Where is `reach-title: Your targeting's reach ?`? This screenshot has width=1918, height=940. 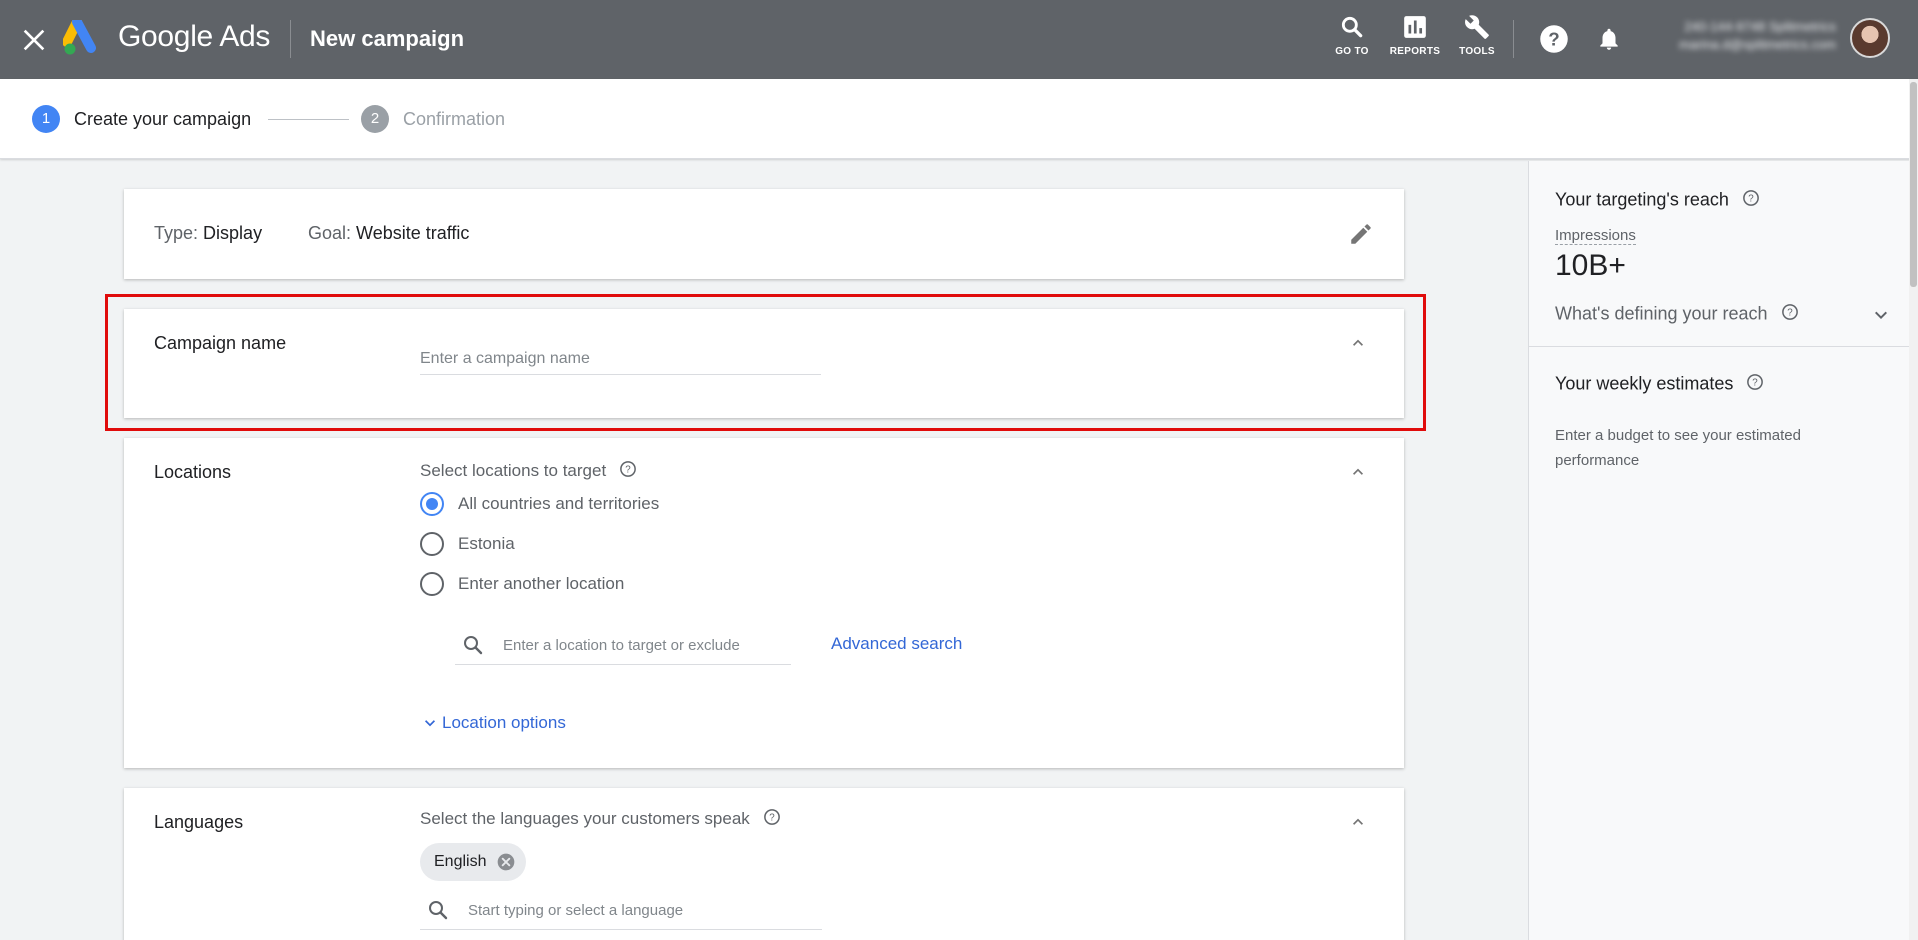 reach-title: Your targeting's reach ? is located at coordinates (1657, 200).